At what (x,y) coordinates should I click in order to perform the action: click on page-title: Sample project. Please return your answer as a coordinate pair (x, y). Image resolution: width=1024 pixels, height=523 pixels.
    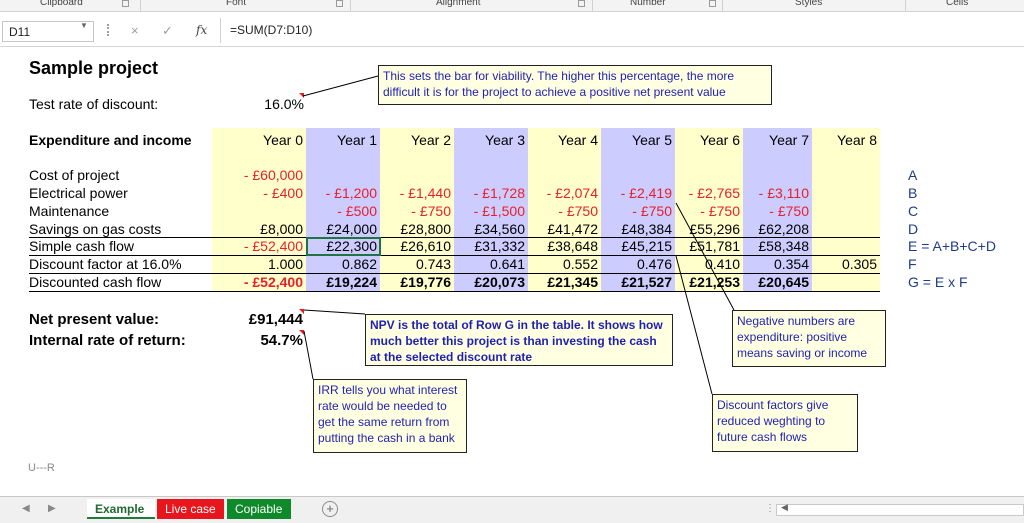
    Looking at the image, I should click on (94, 68).